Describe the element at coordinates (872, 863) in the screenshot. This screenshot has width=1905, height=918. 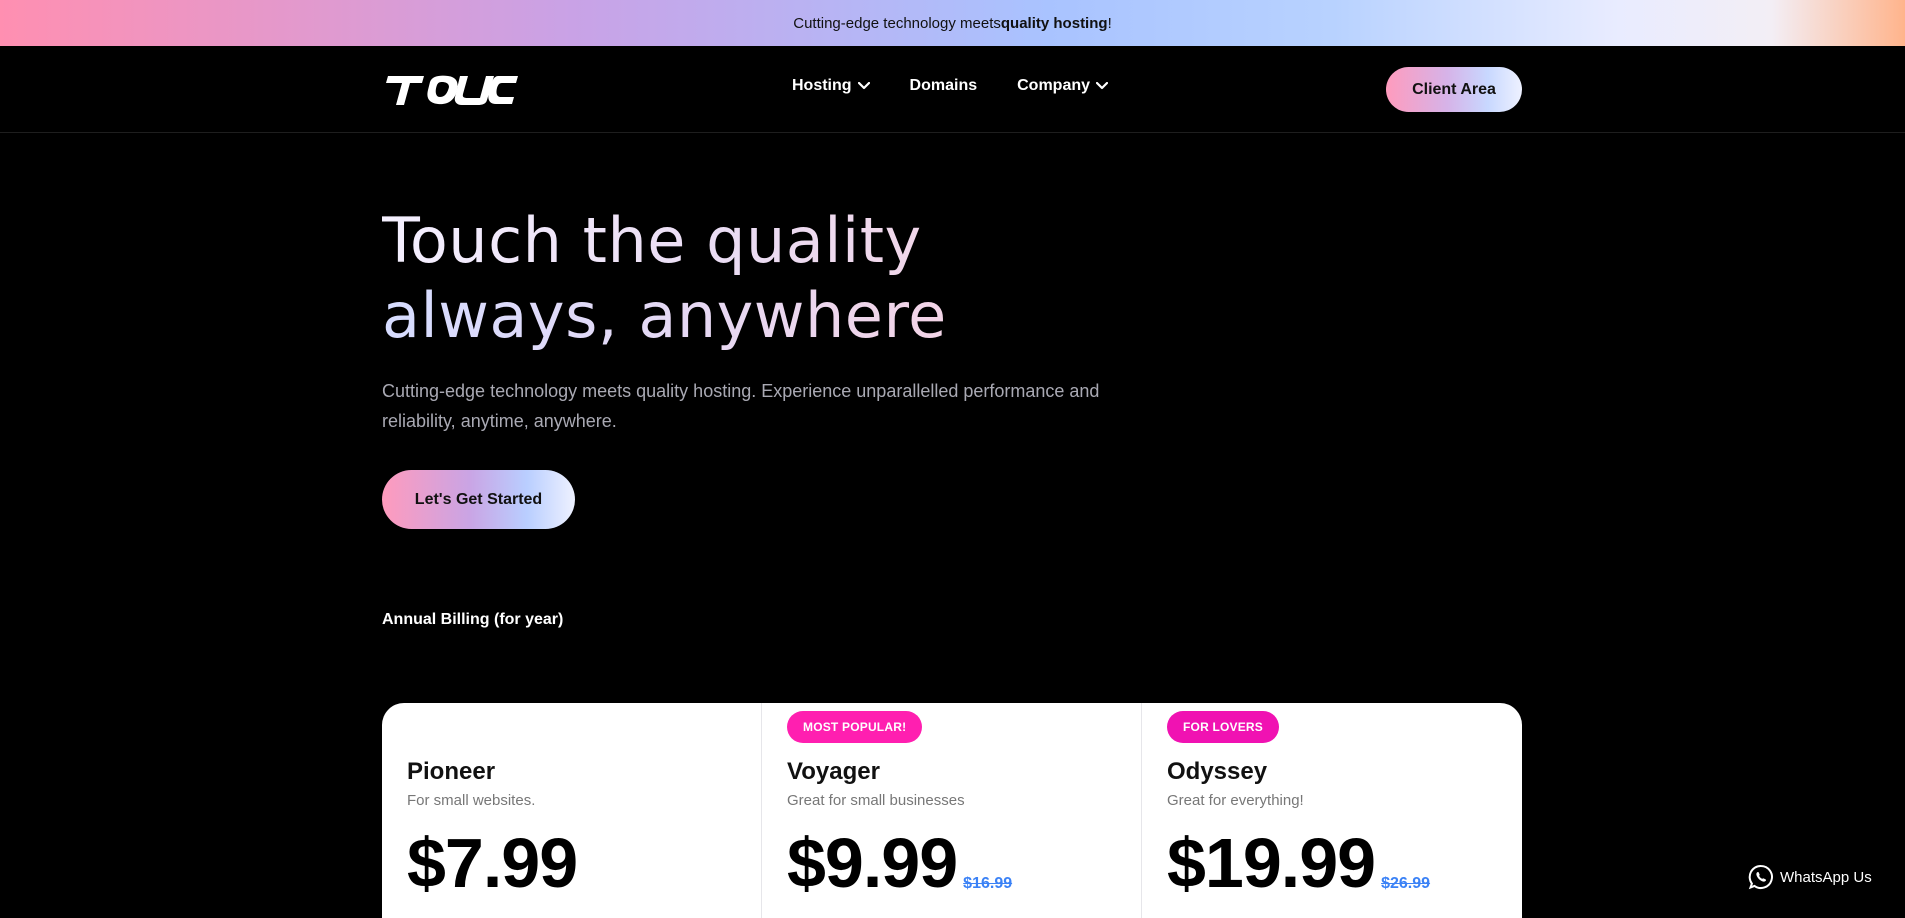
I see `plan-price: $9.99` at that location.